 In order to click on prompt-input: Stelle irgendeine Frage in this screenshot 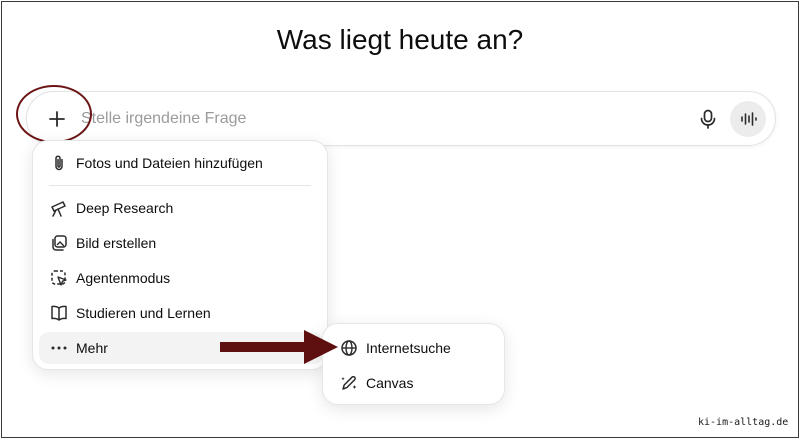, I will do `click(163, 119)`.